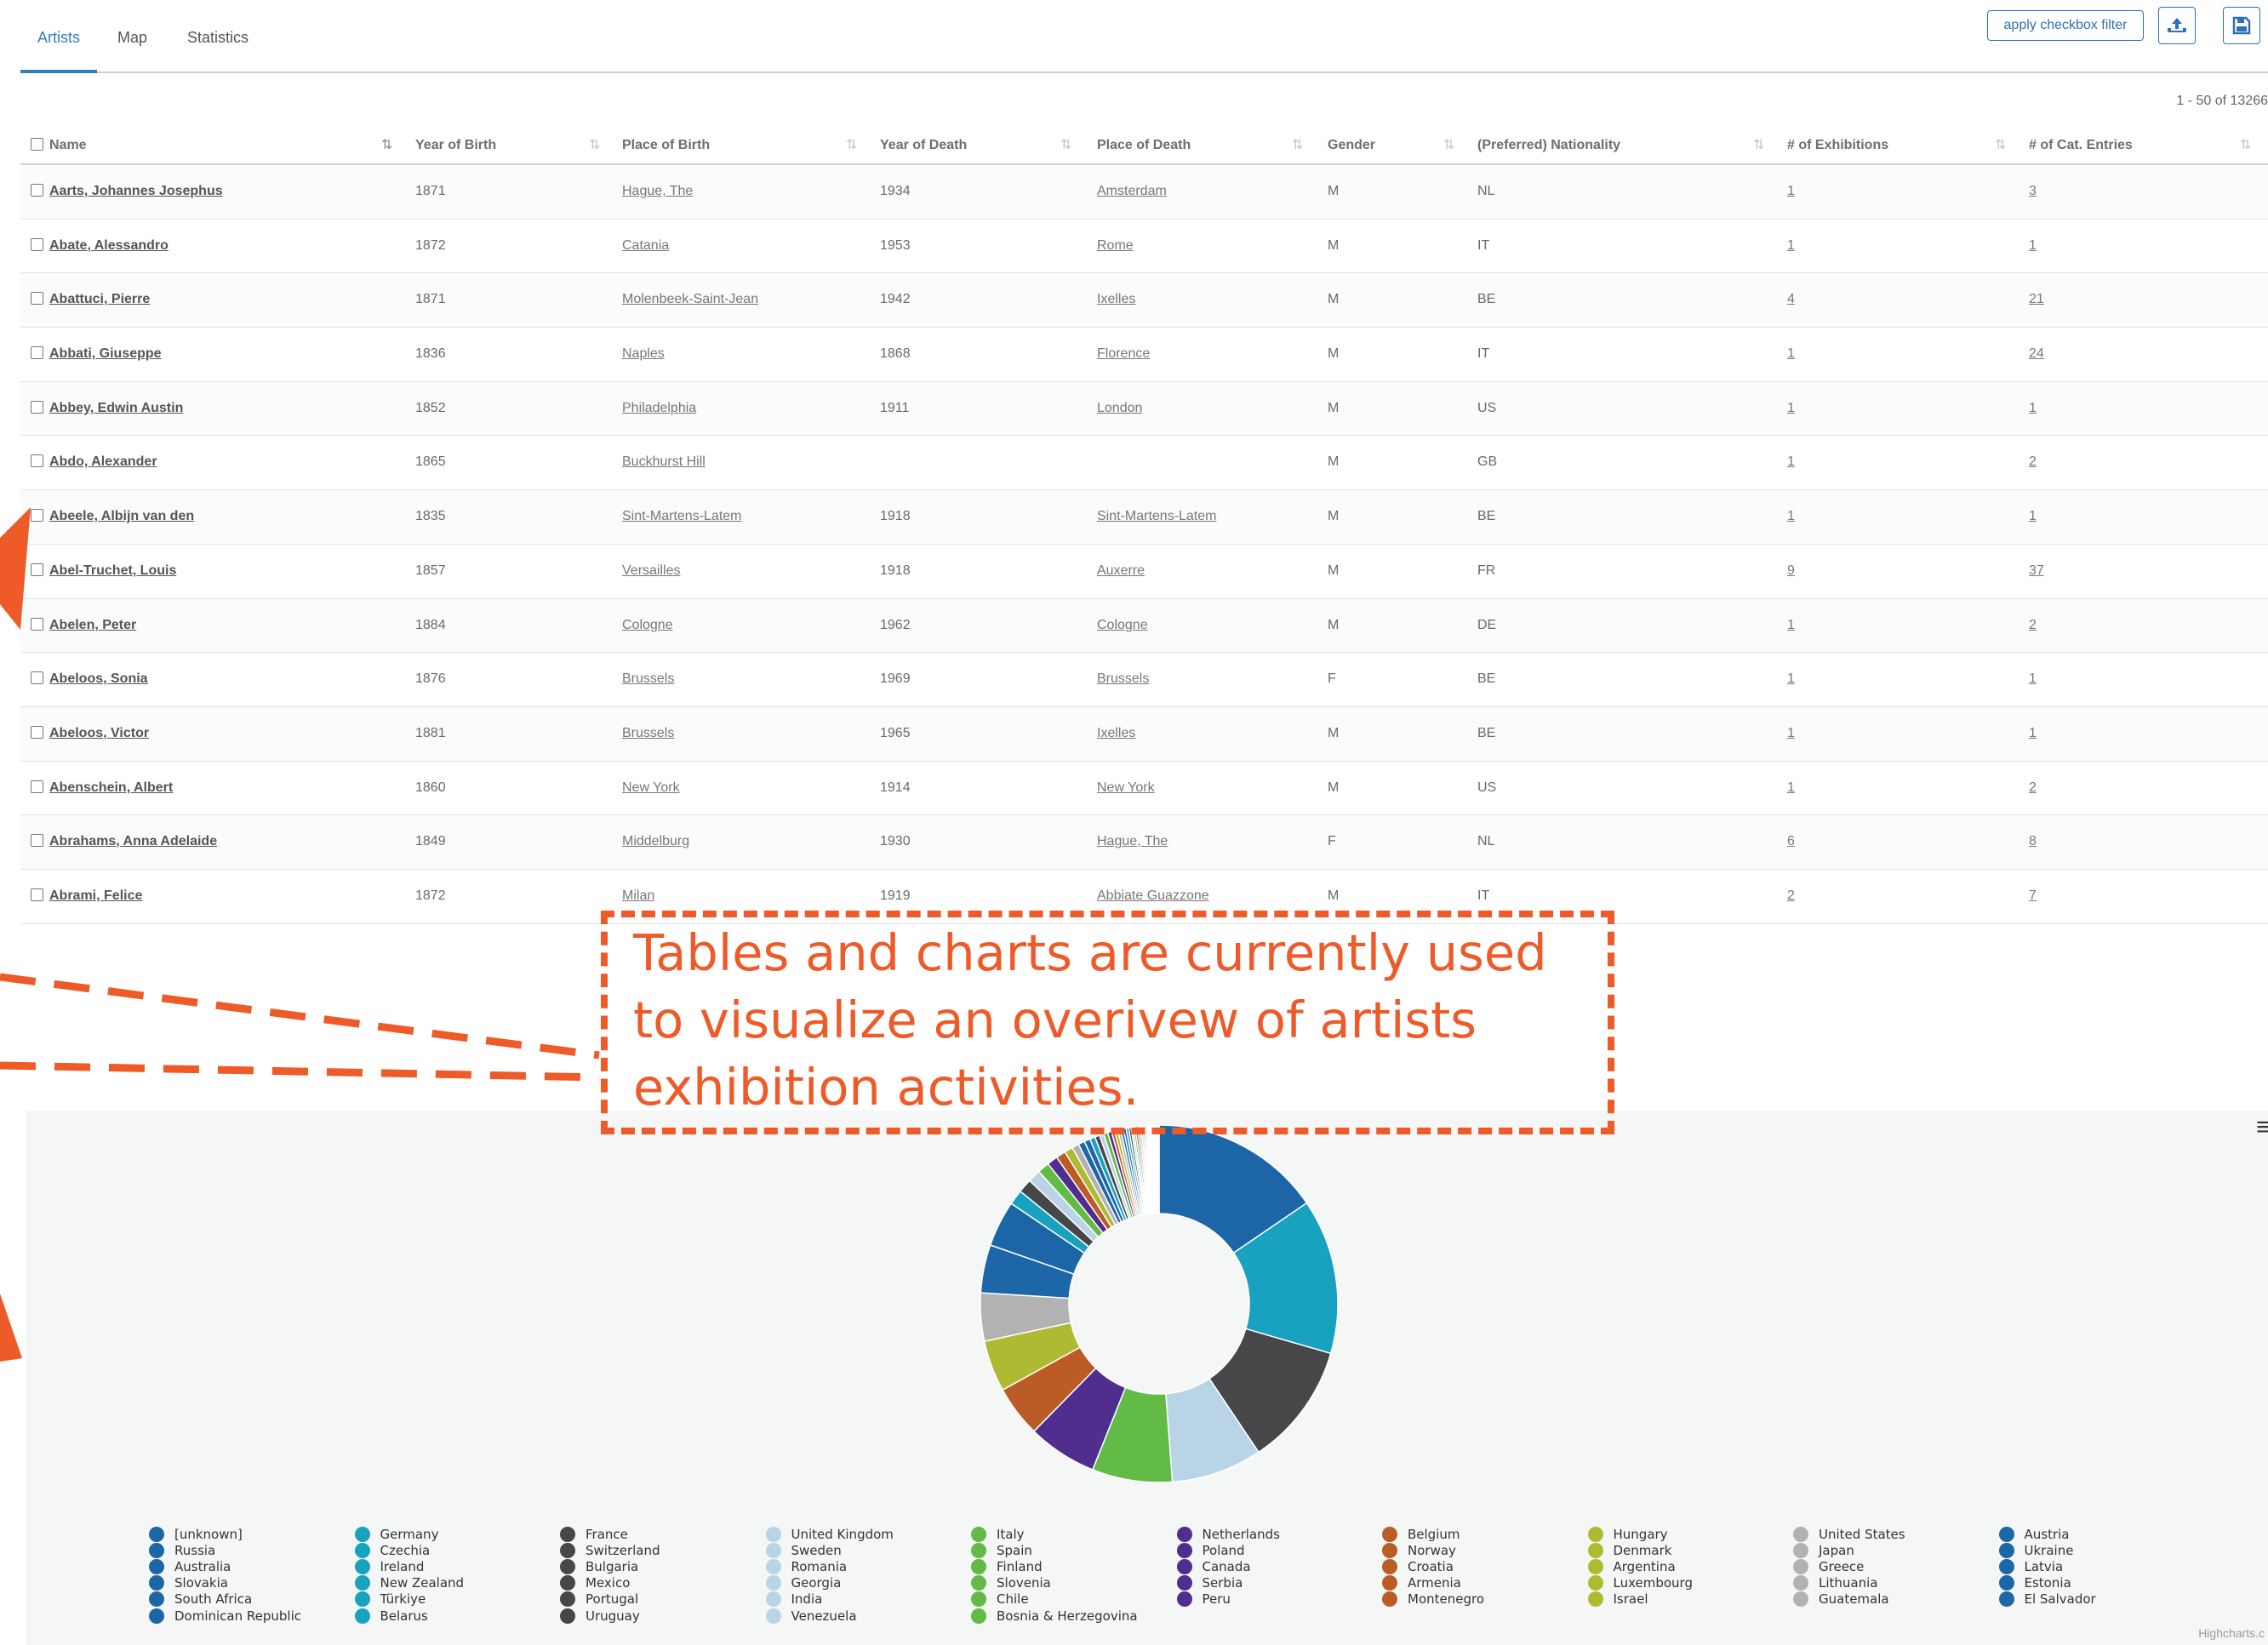  Describe the element at coordinates (647, 625) in the screenshot. I see `cell-place-of-birth-link: Cologne` at that location.